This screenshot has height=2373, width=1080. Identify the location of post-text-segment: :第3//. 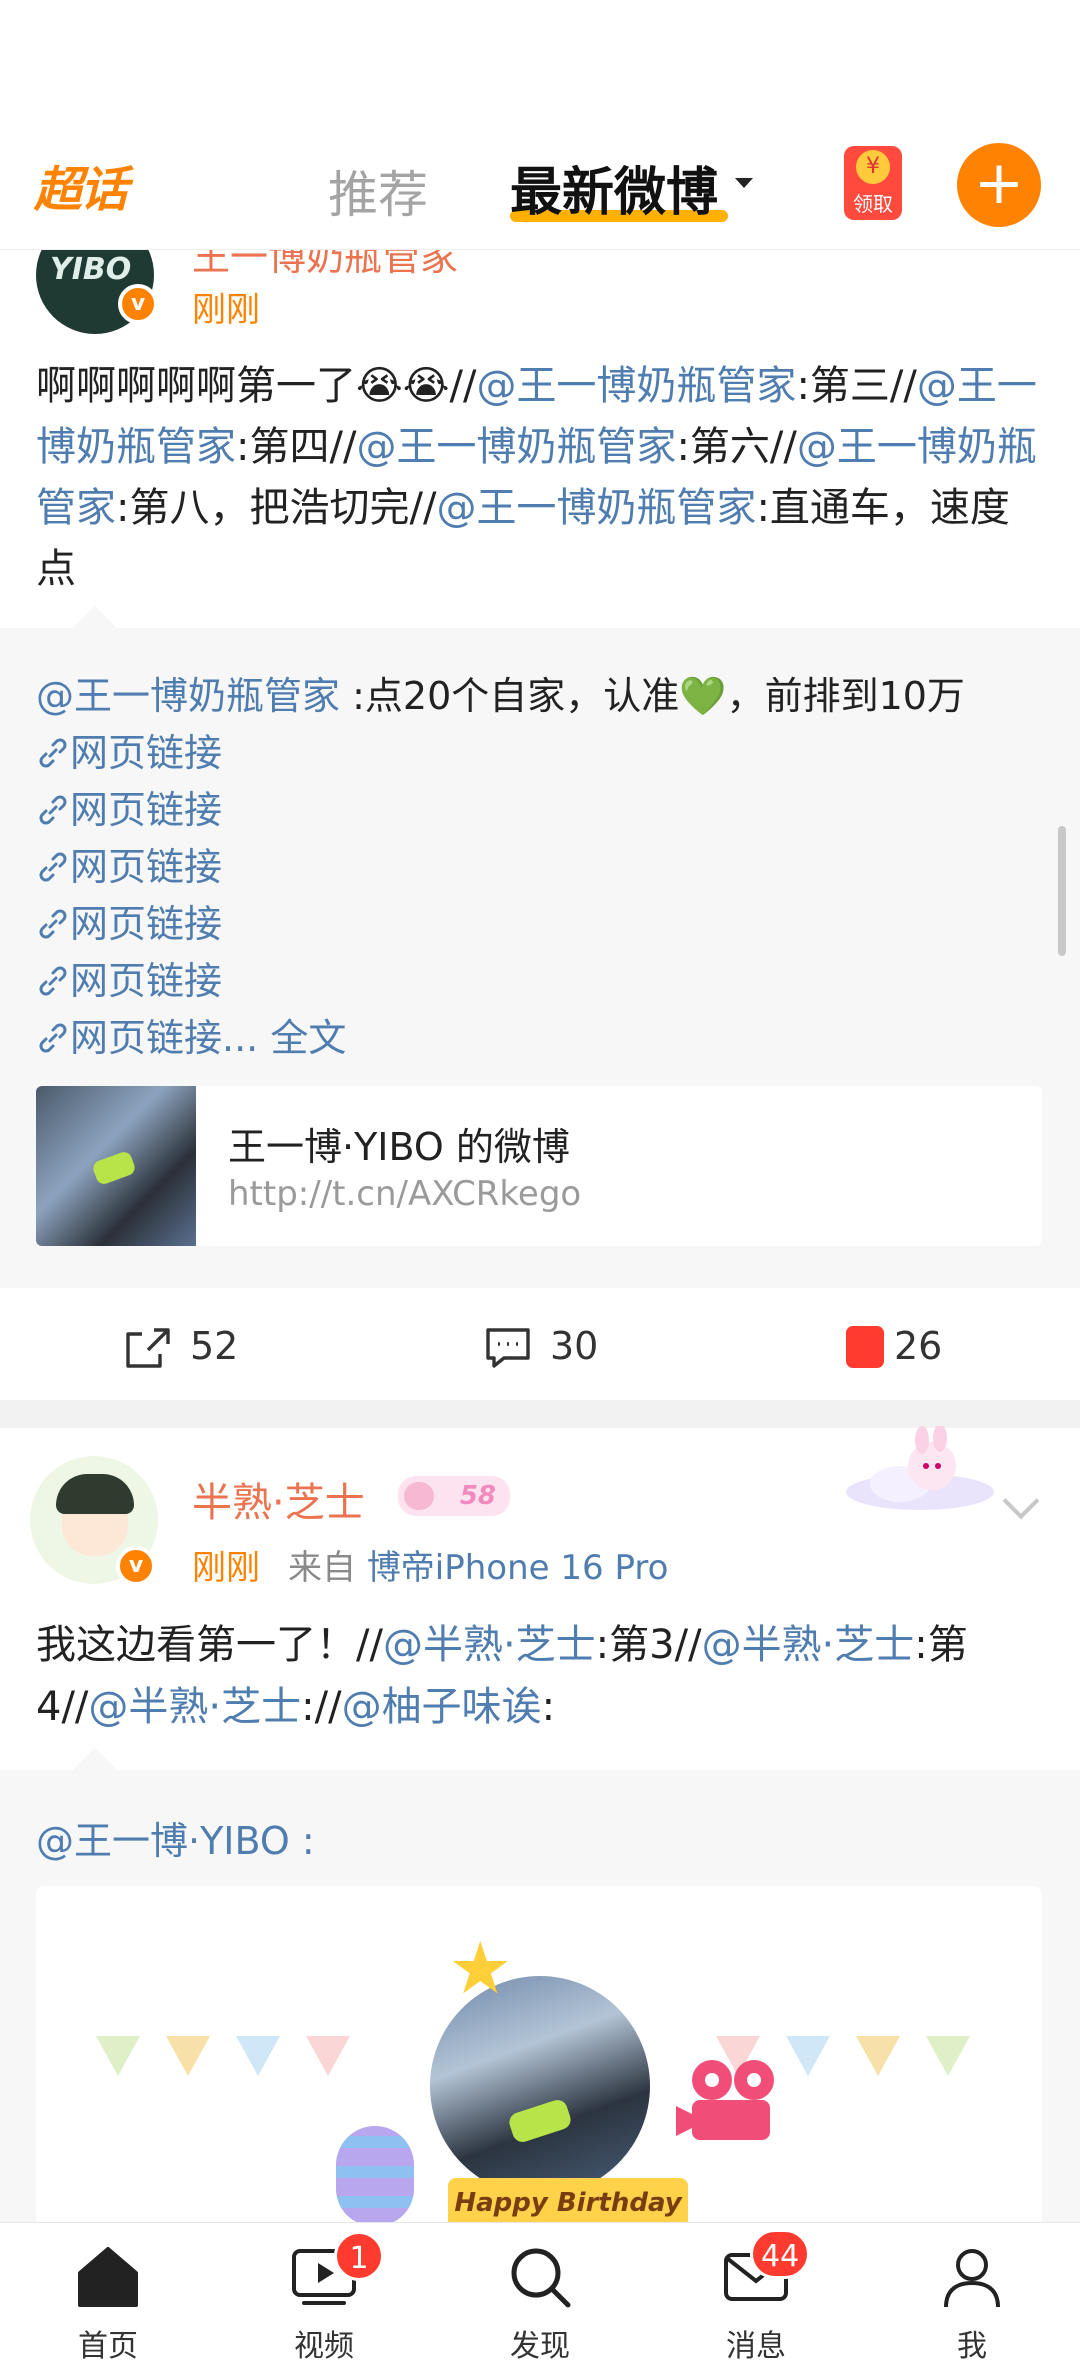
(648, 1645).